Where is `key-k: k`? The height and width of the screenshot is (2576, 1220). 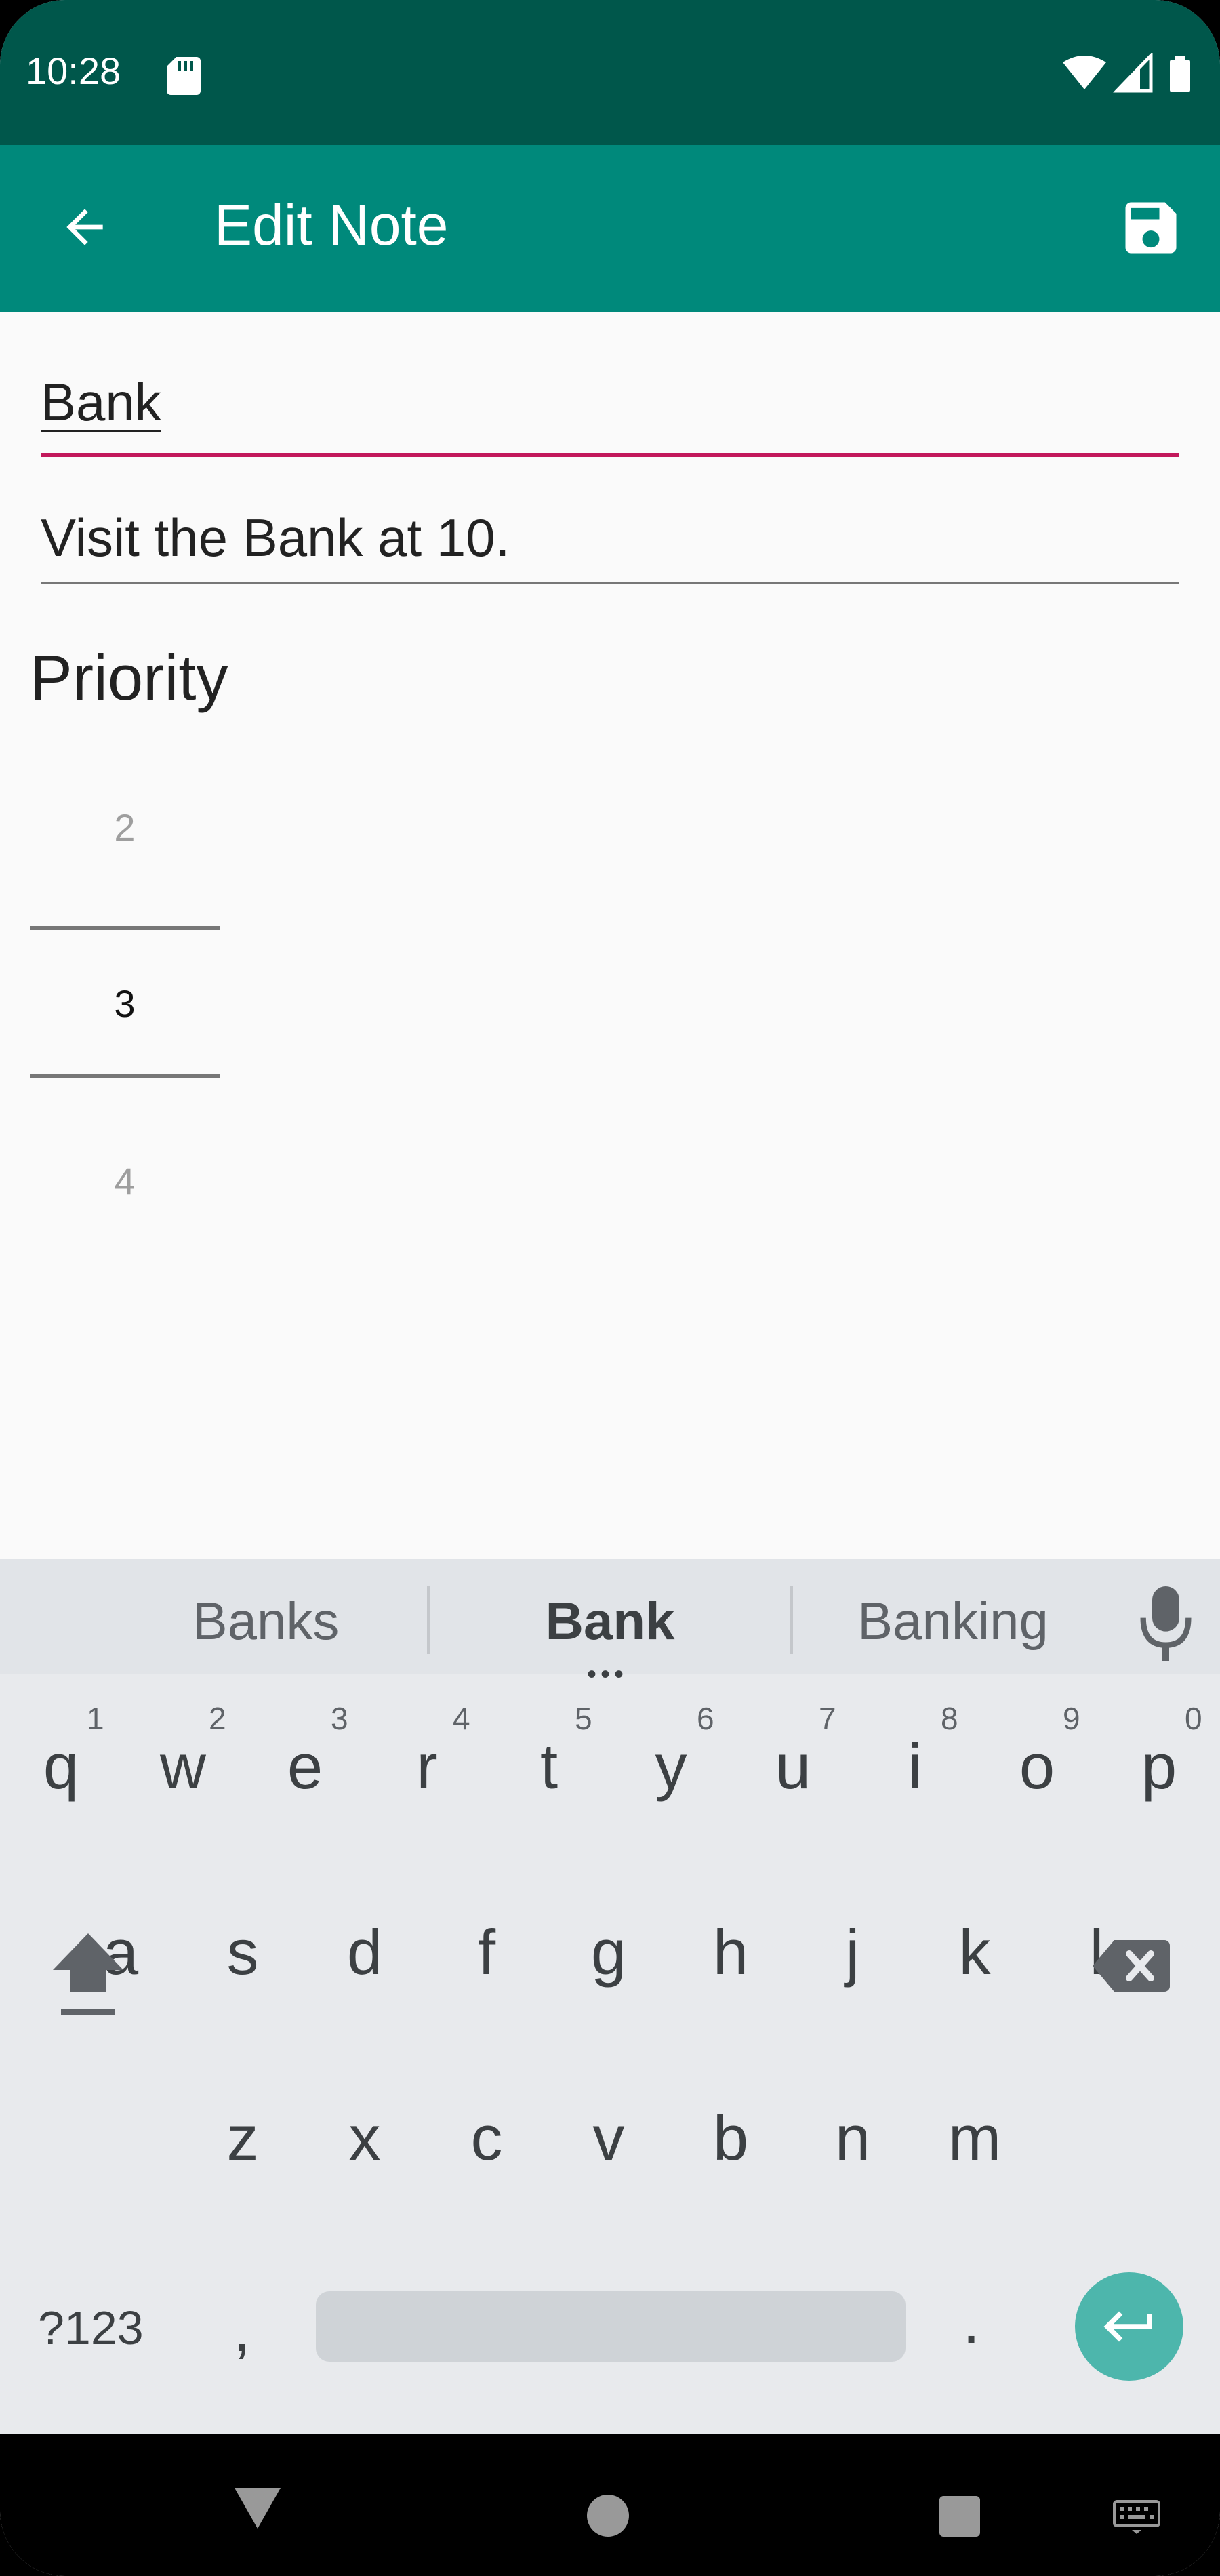 key-k: k is located at coordinates (975, 1925).